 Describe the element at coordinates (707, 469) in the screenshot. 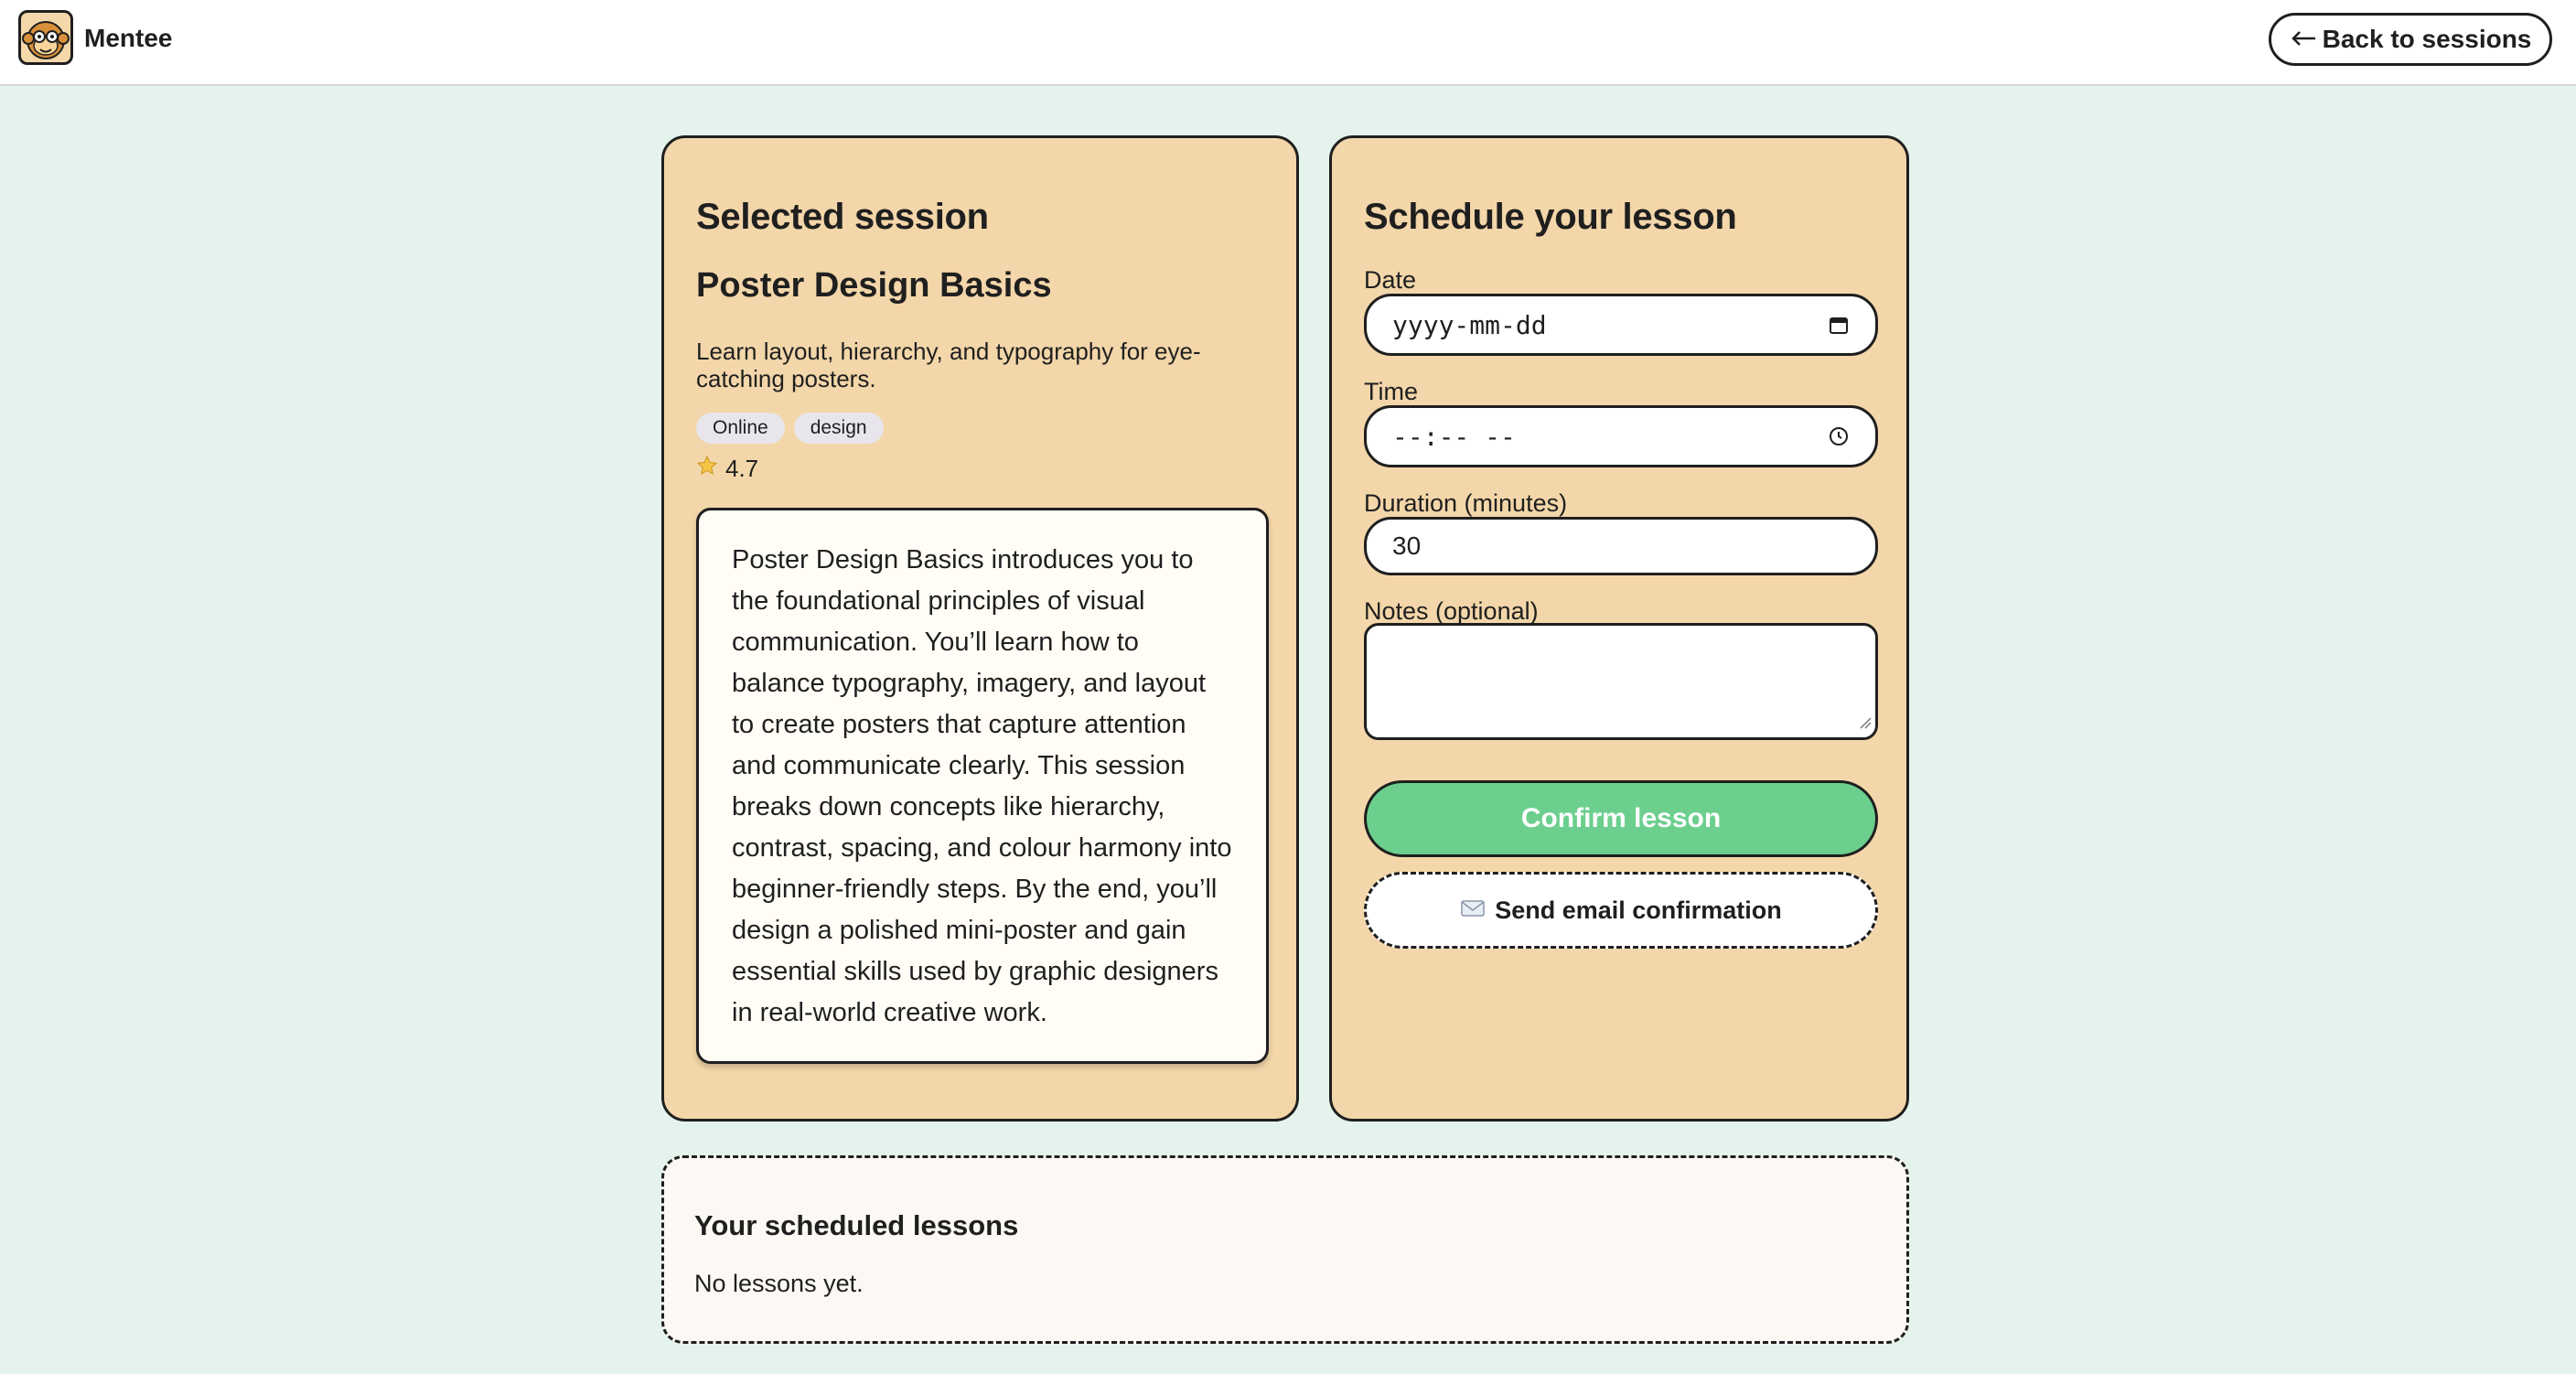

I see `star-icon` at that location.